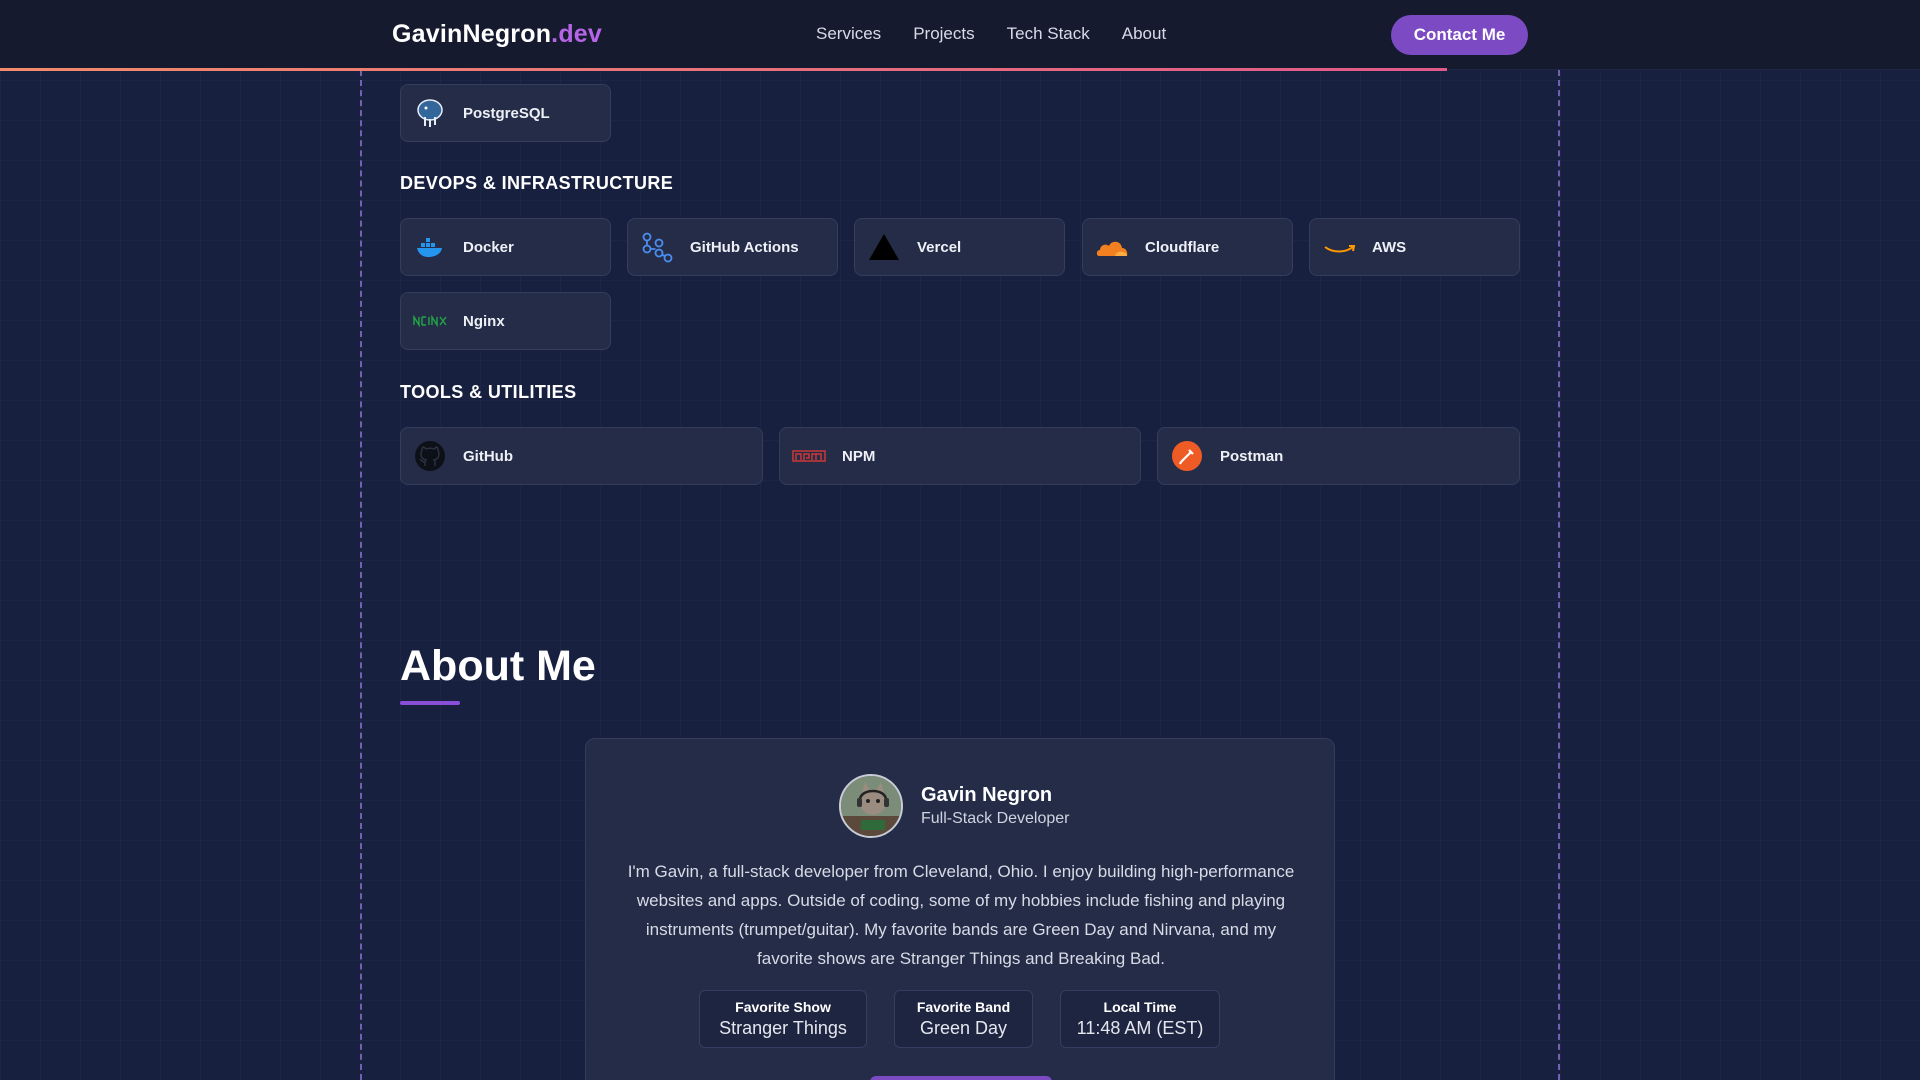 Image resolution: width=1920 pixels, height=1080 pixels. Describe the element at coordinates (1339, 247) in the screenshot. I see `aws-icon` at that location.